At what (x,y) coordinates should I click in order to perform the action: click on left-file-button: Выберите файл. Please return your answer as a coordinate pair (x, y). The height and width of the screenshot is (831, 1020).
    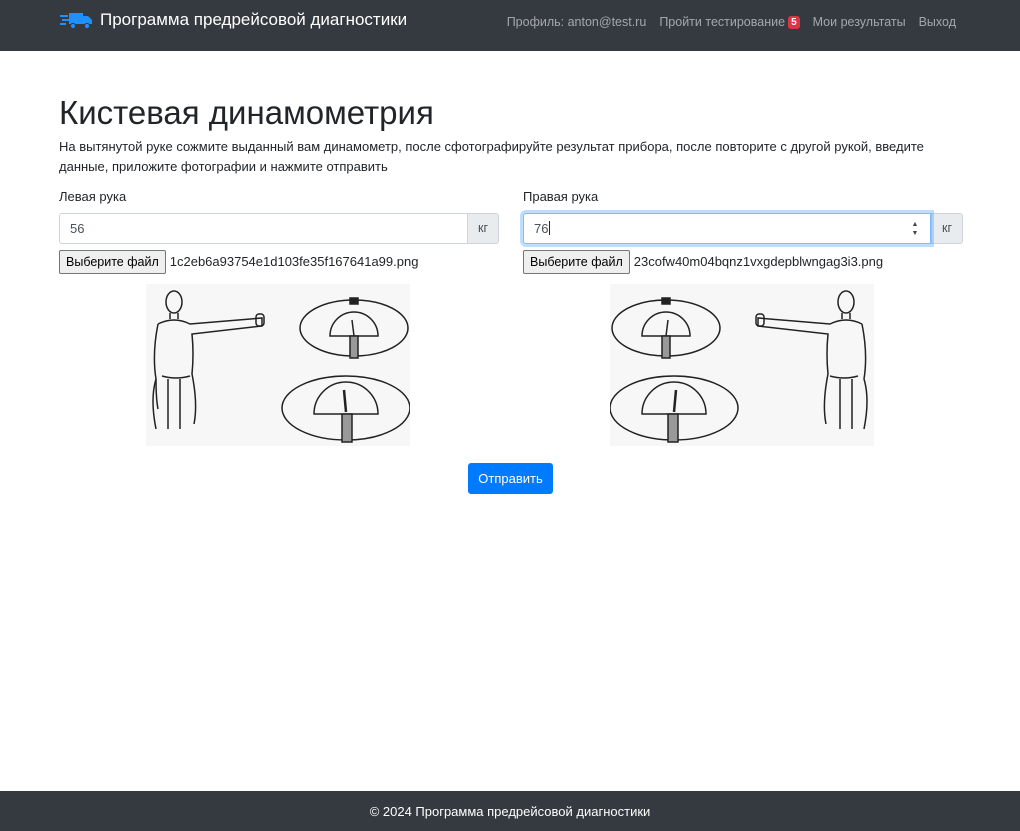
    Looking at the image, I should click on (112, 261).